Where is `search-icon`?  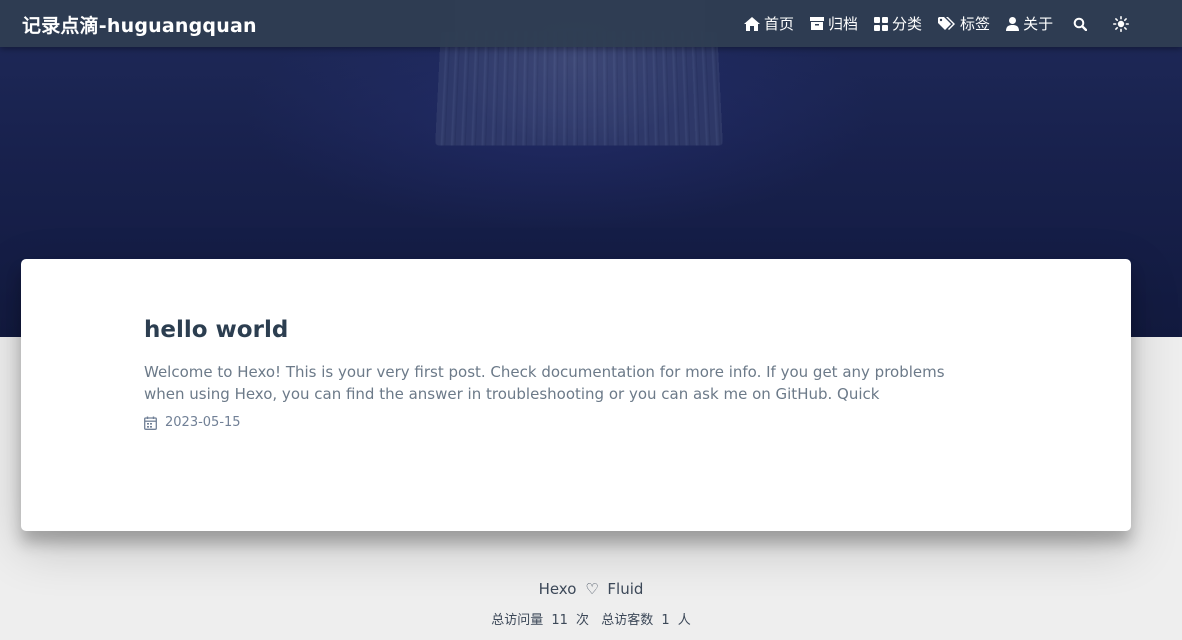
search-icon is located at coordinates (1080, 24).